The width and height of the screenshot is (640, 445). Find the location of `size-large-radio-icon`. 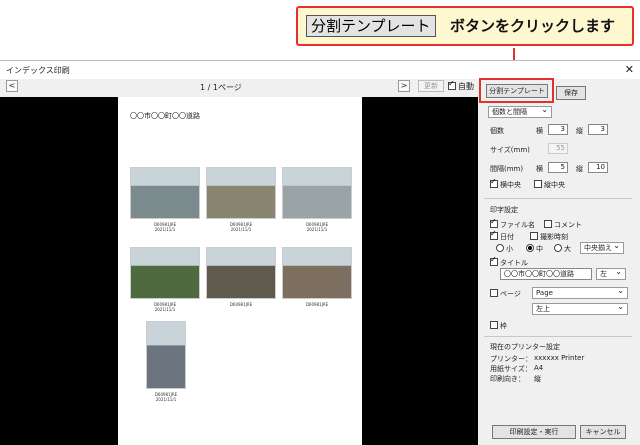

size-large-radio-icon is located at coordinates (558, 248).